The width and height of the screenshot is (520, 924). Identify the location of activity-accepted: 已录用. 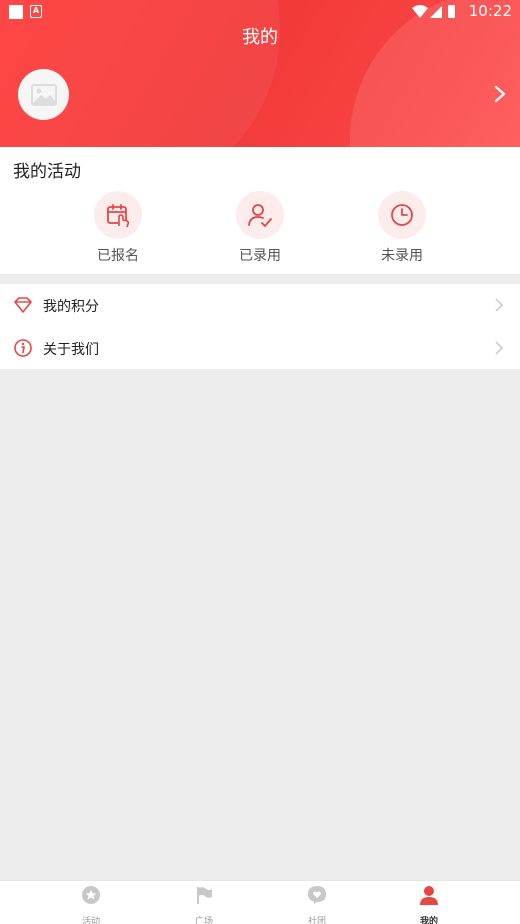
(260, 228).